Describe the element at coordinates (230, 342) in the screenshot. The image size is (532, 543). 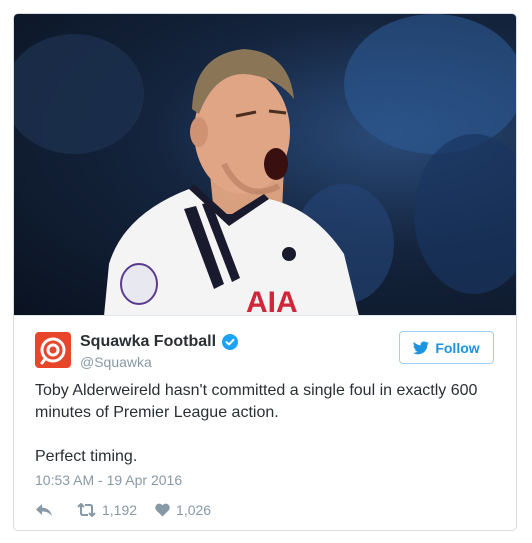
I see `verified-badge-icon` at that location.